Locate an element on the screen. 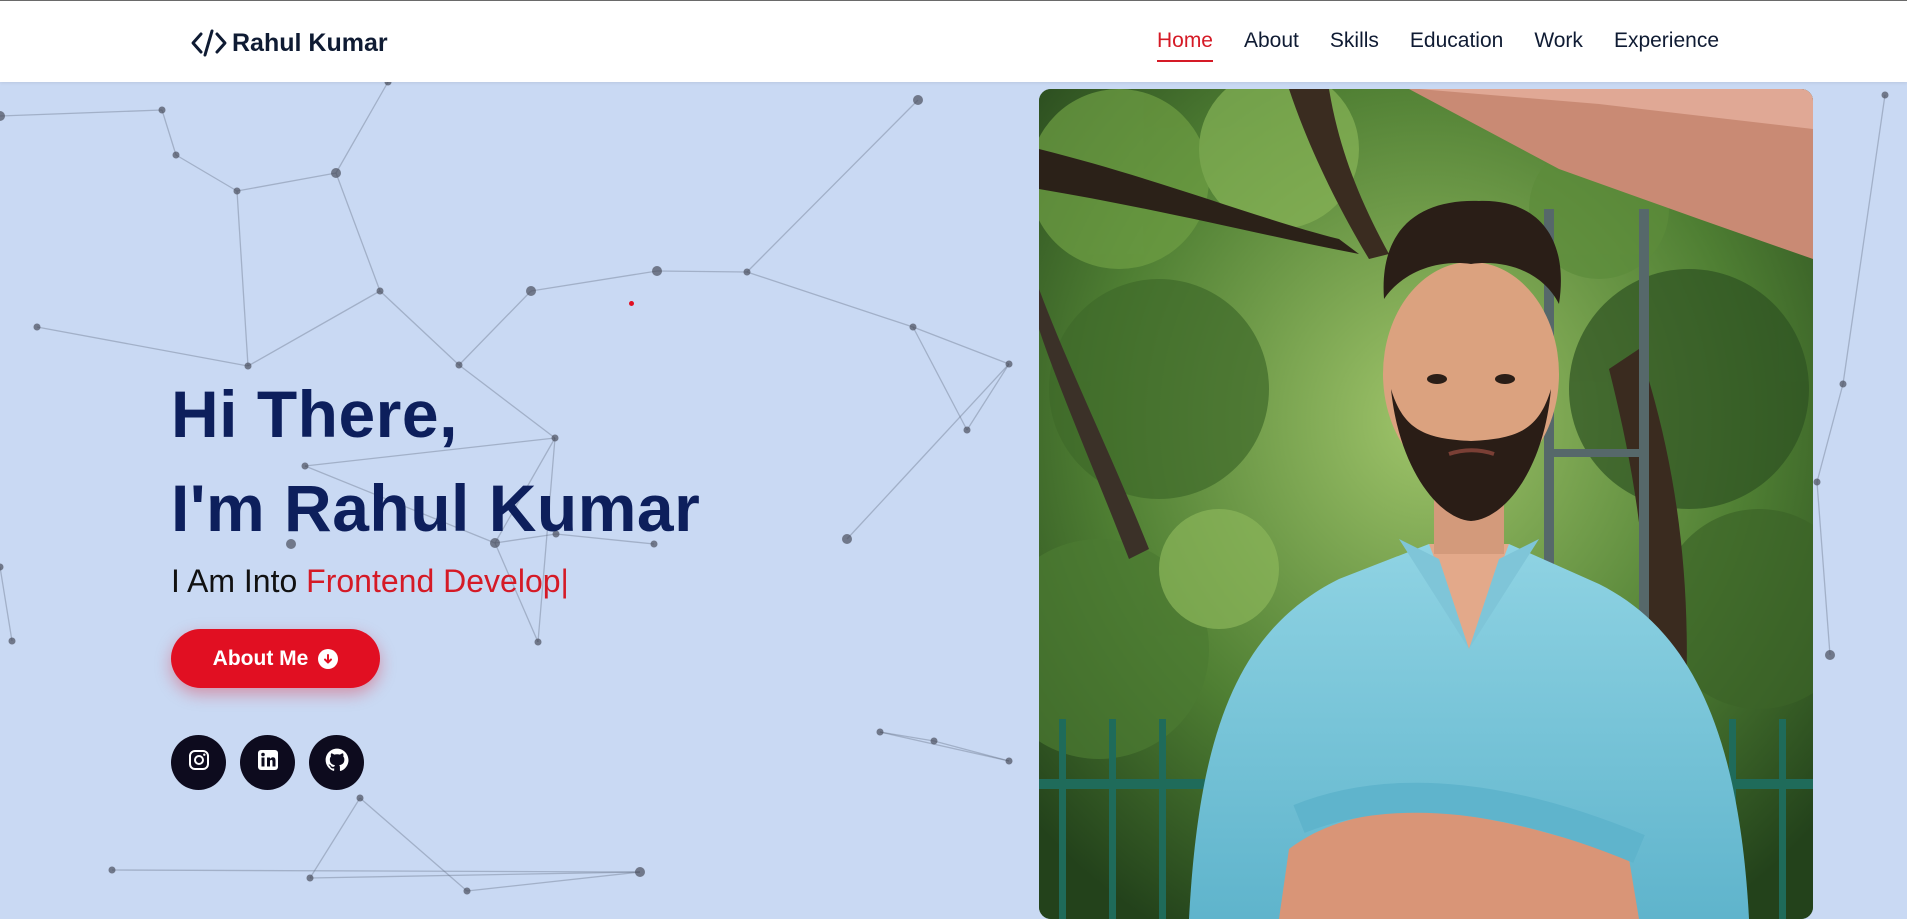 The width and height of the screenshot is (1907, 919). typing-tagline: I Am Into Frontend Develop| is located at coordinates (435, 581).